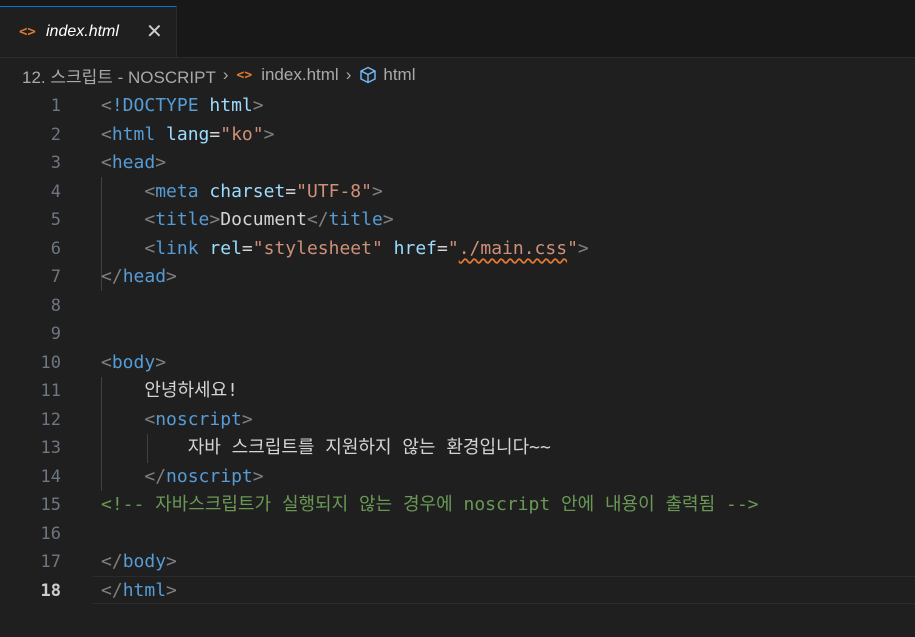 The image size is (915, 637). I want to click on code-line-active: 18 </html>, so click(457, 591).